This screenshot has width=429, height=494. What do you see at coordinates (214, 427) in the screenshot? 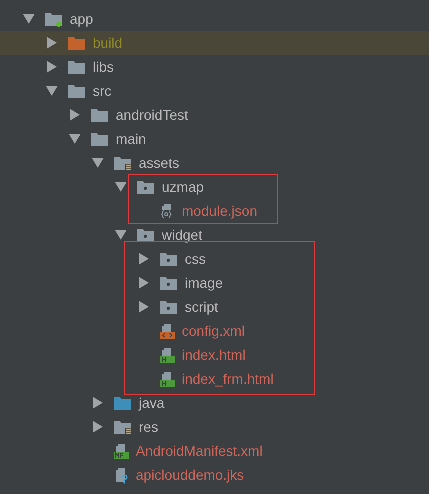
I see `tree-row: res` at bounding box center [214, 427].